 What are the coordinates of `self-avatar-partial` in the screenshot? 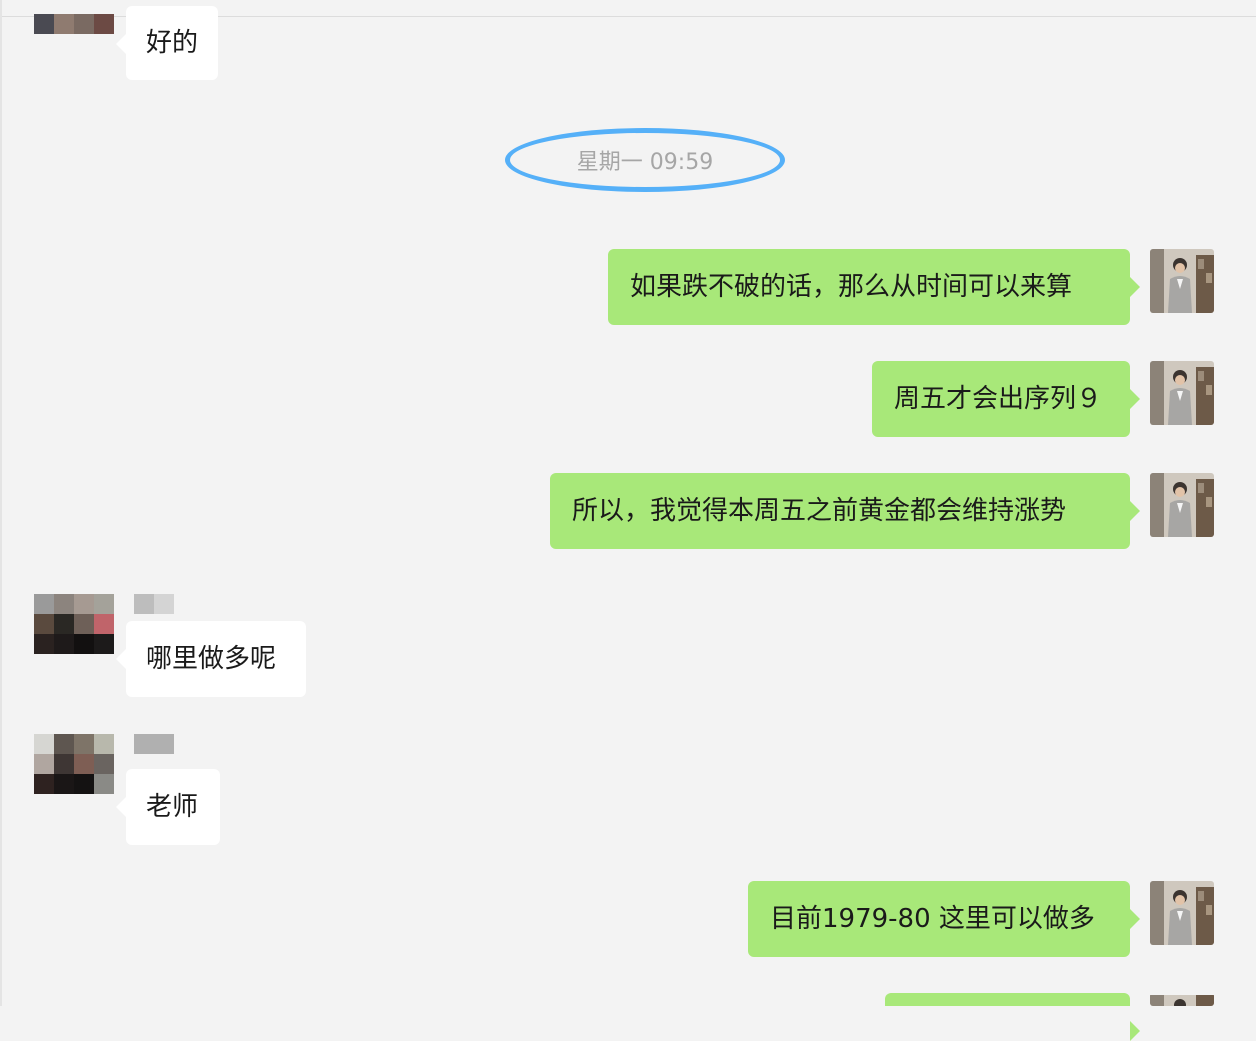 It's located at (1182, 999).